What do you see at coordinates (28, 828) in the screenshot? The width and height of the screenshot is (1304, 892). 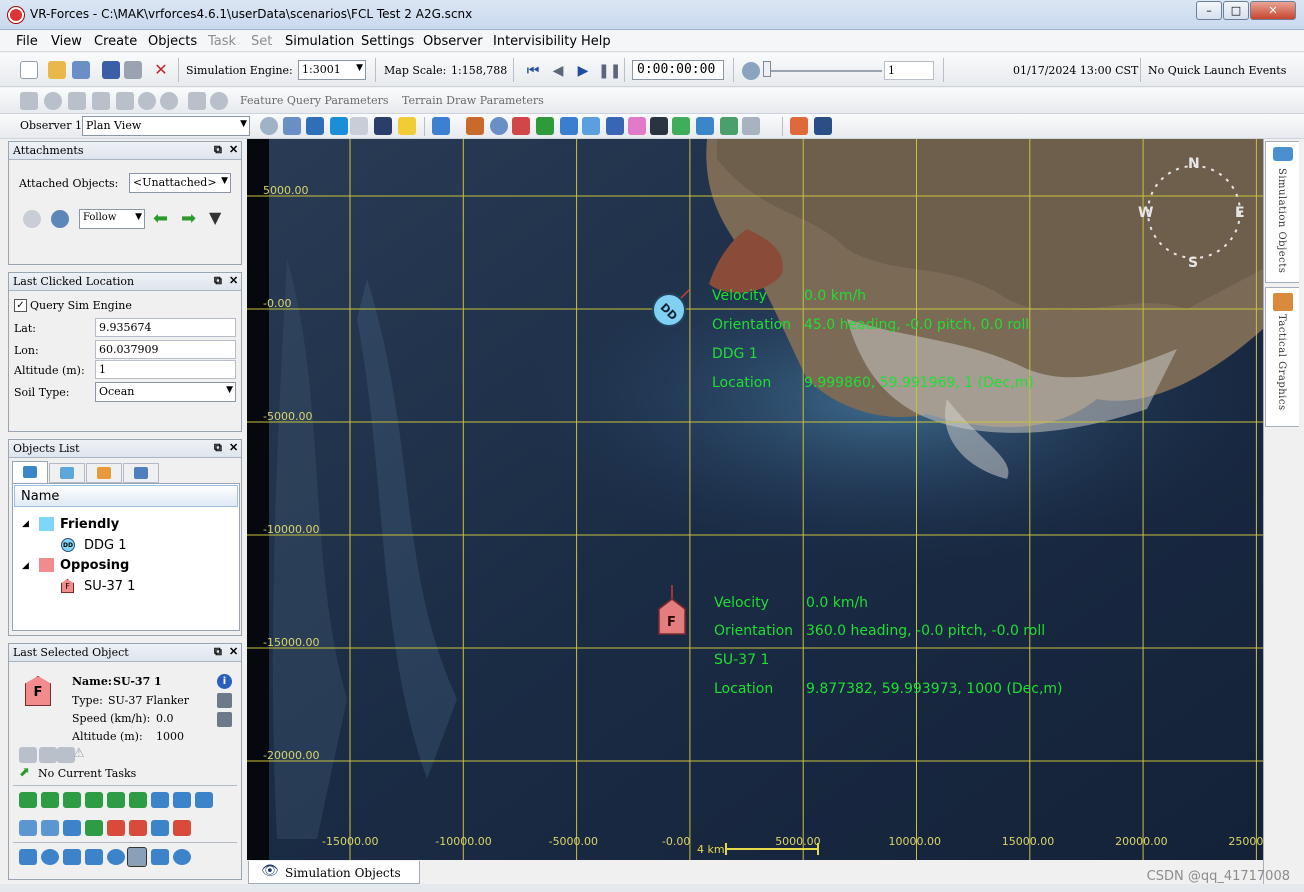 I see `attack-icon` at bounding box center [28, 828].